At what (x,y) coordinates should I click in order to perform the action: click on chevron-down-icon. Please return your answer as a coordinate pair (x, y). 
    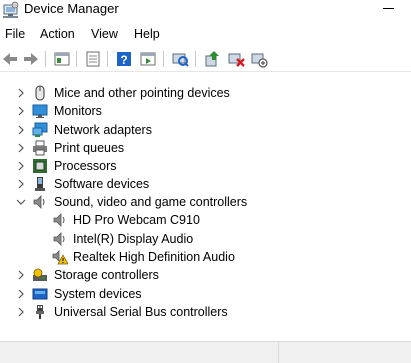
    Looking at the image, I should click on (21, 202).